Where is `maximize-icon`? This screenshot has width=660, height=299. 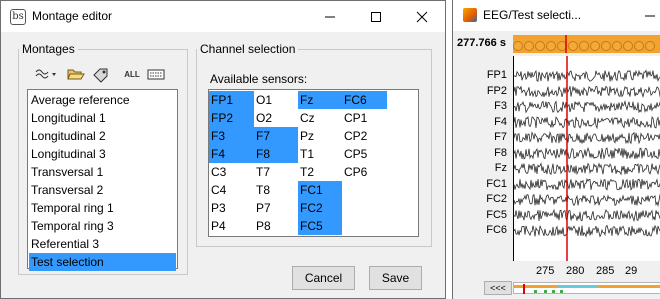 maximize-icon is located at coordinates (376, 16).